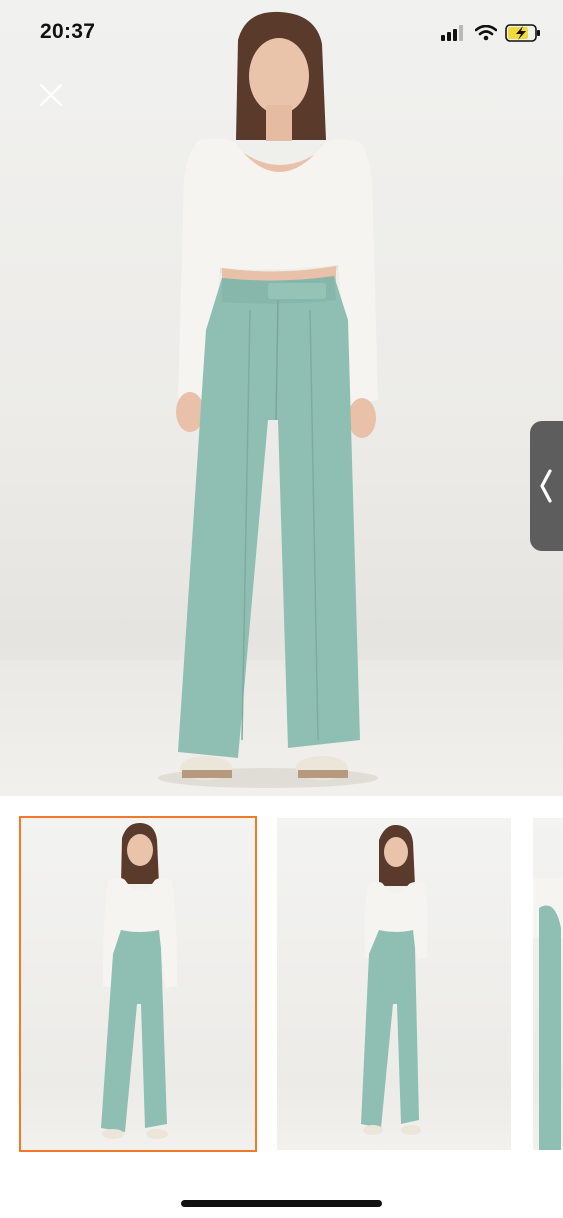 The height and width of the screenshot is (1218, 563). Describe the element at coordinates (281, 1203) in the screenshot. I see `home-indicator` at that location.